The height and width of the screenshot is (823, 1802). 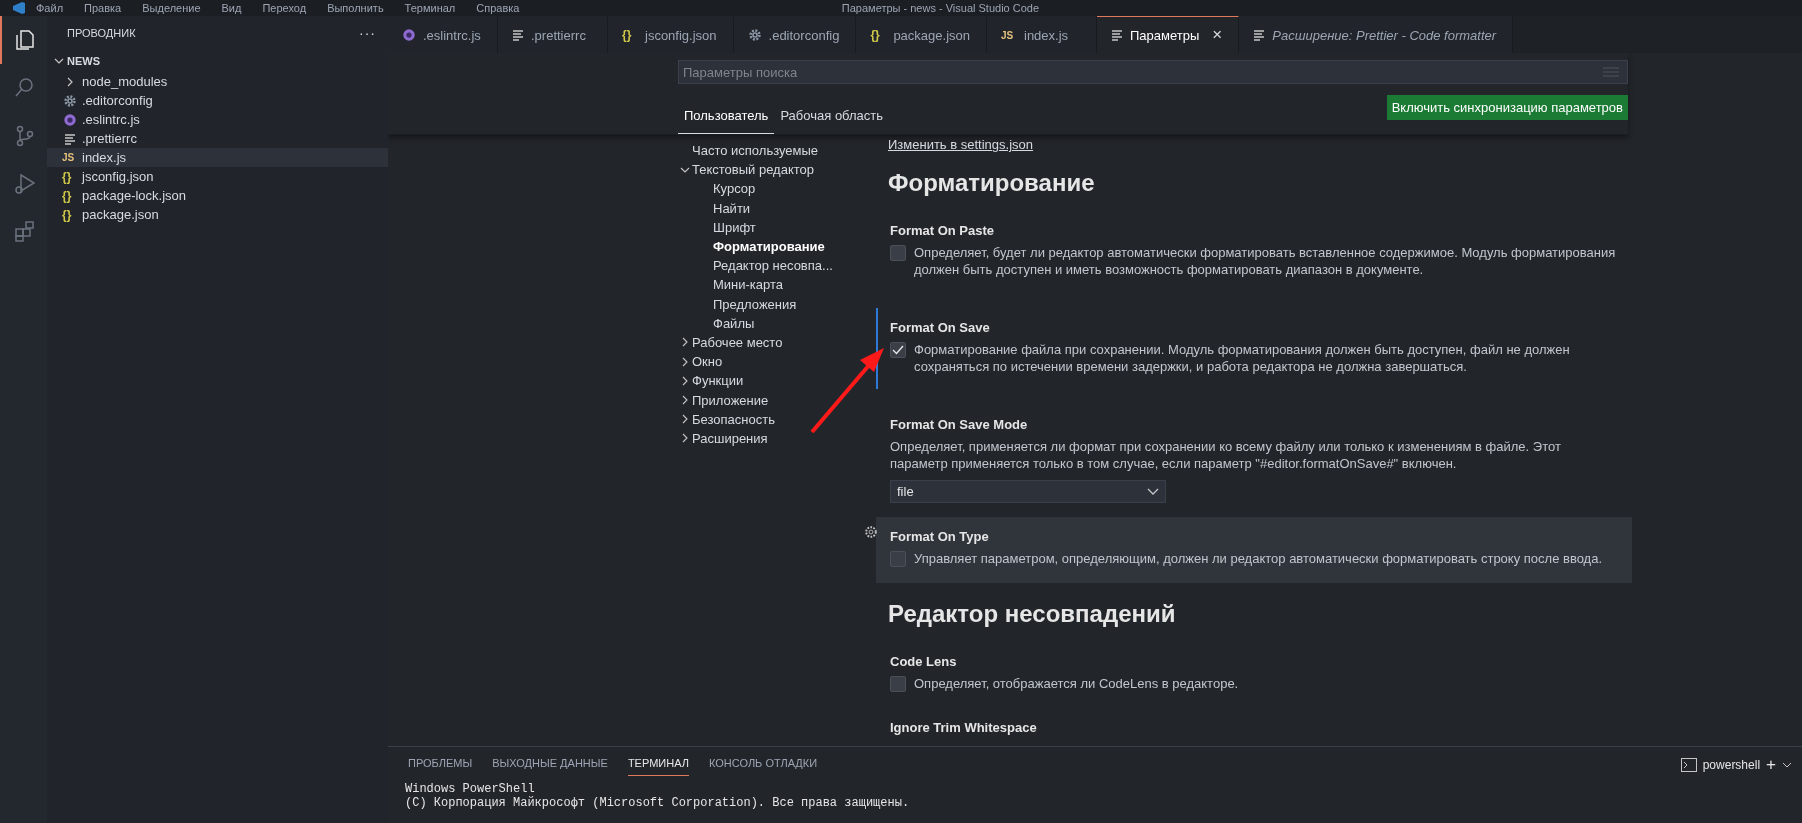 I want to click on toc-item: Текстовый редактор, so click(x=753, y=170).